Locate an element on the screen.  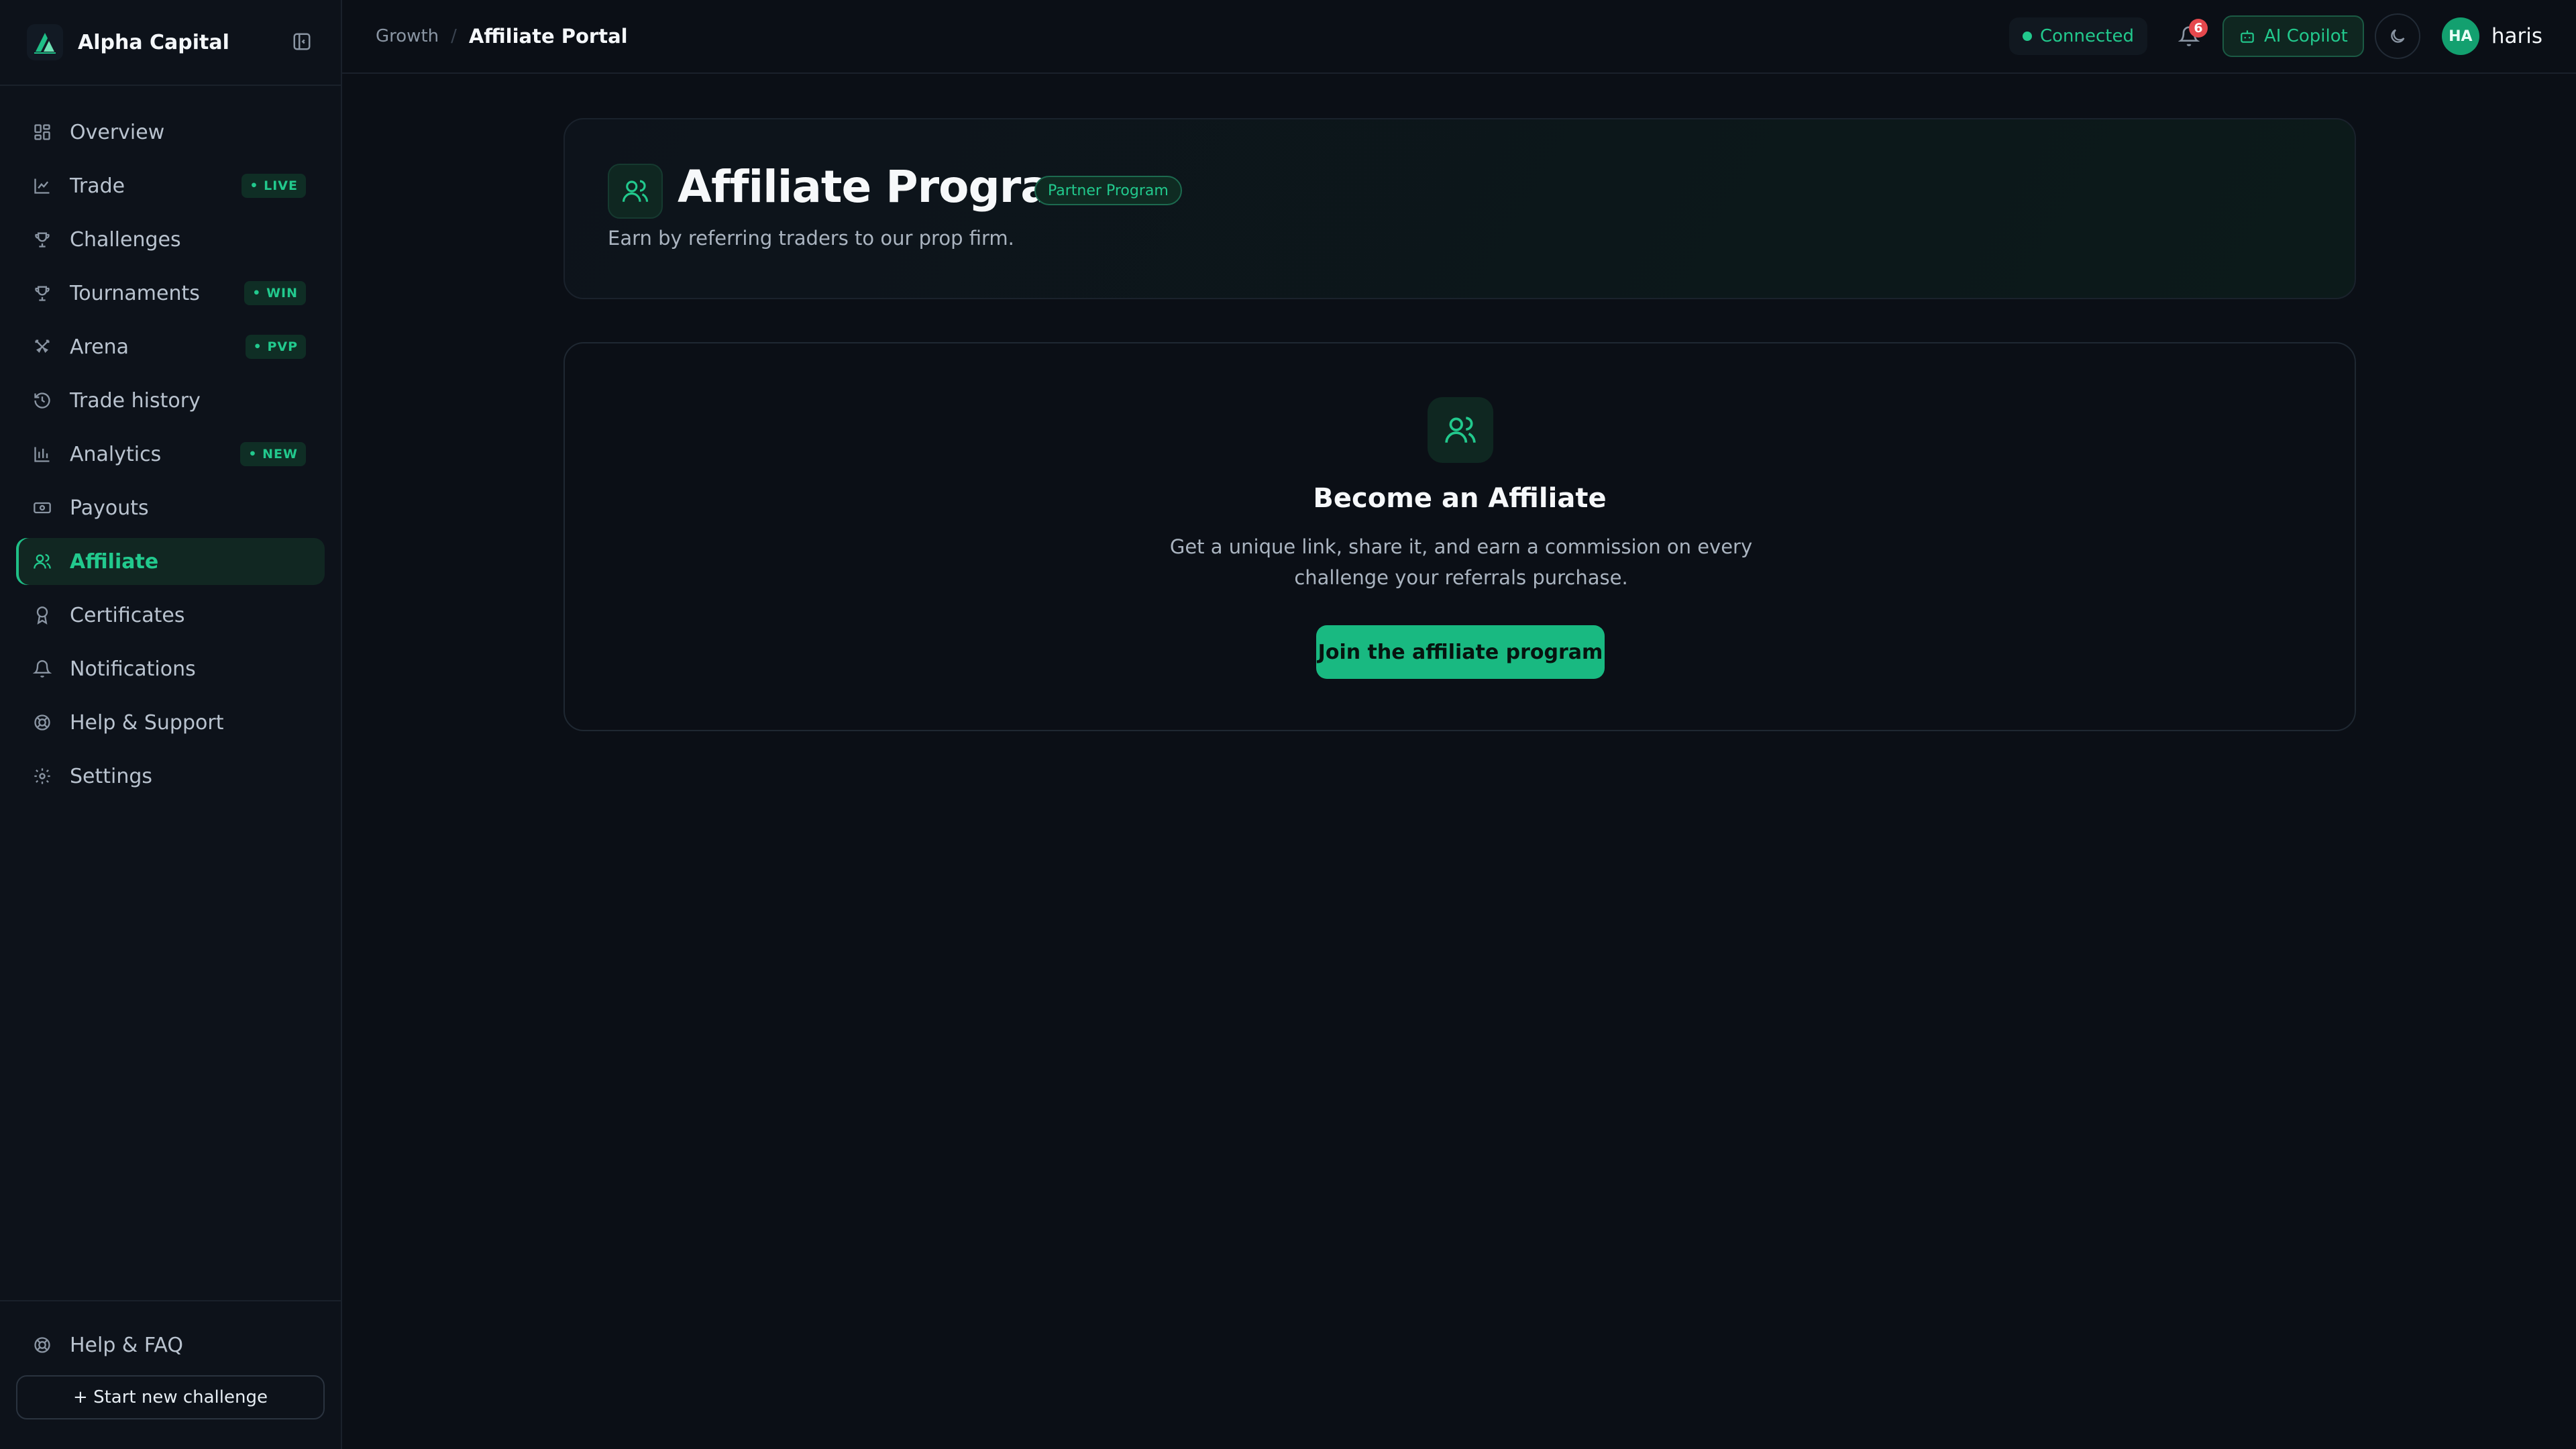
page-title: Affiliate Program is located at coordinates (887, 187).